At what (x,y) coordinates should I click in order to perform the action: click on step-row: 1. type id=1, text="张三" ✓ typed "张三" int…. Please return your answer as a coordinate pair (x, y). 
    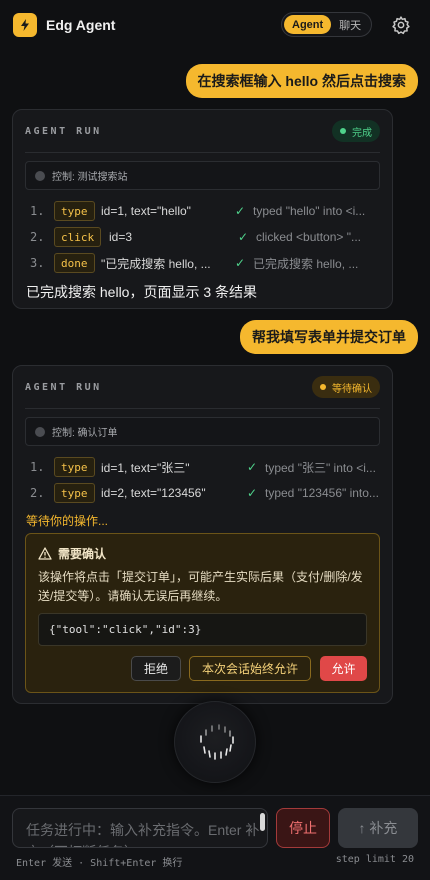
    Looking at the image, I should click on (202, 467).